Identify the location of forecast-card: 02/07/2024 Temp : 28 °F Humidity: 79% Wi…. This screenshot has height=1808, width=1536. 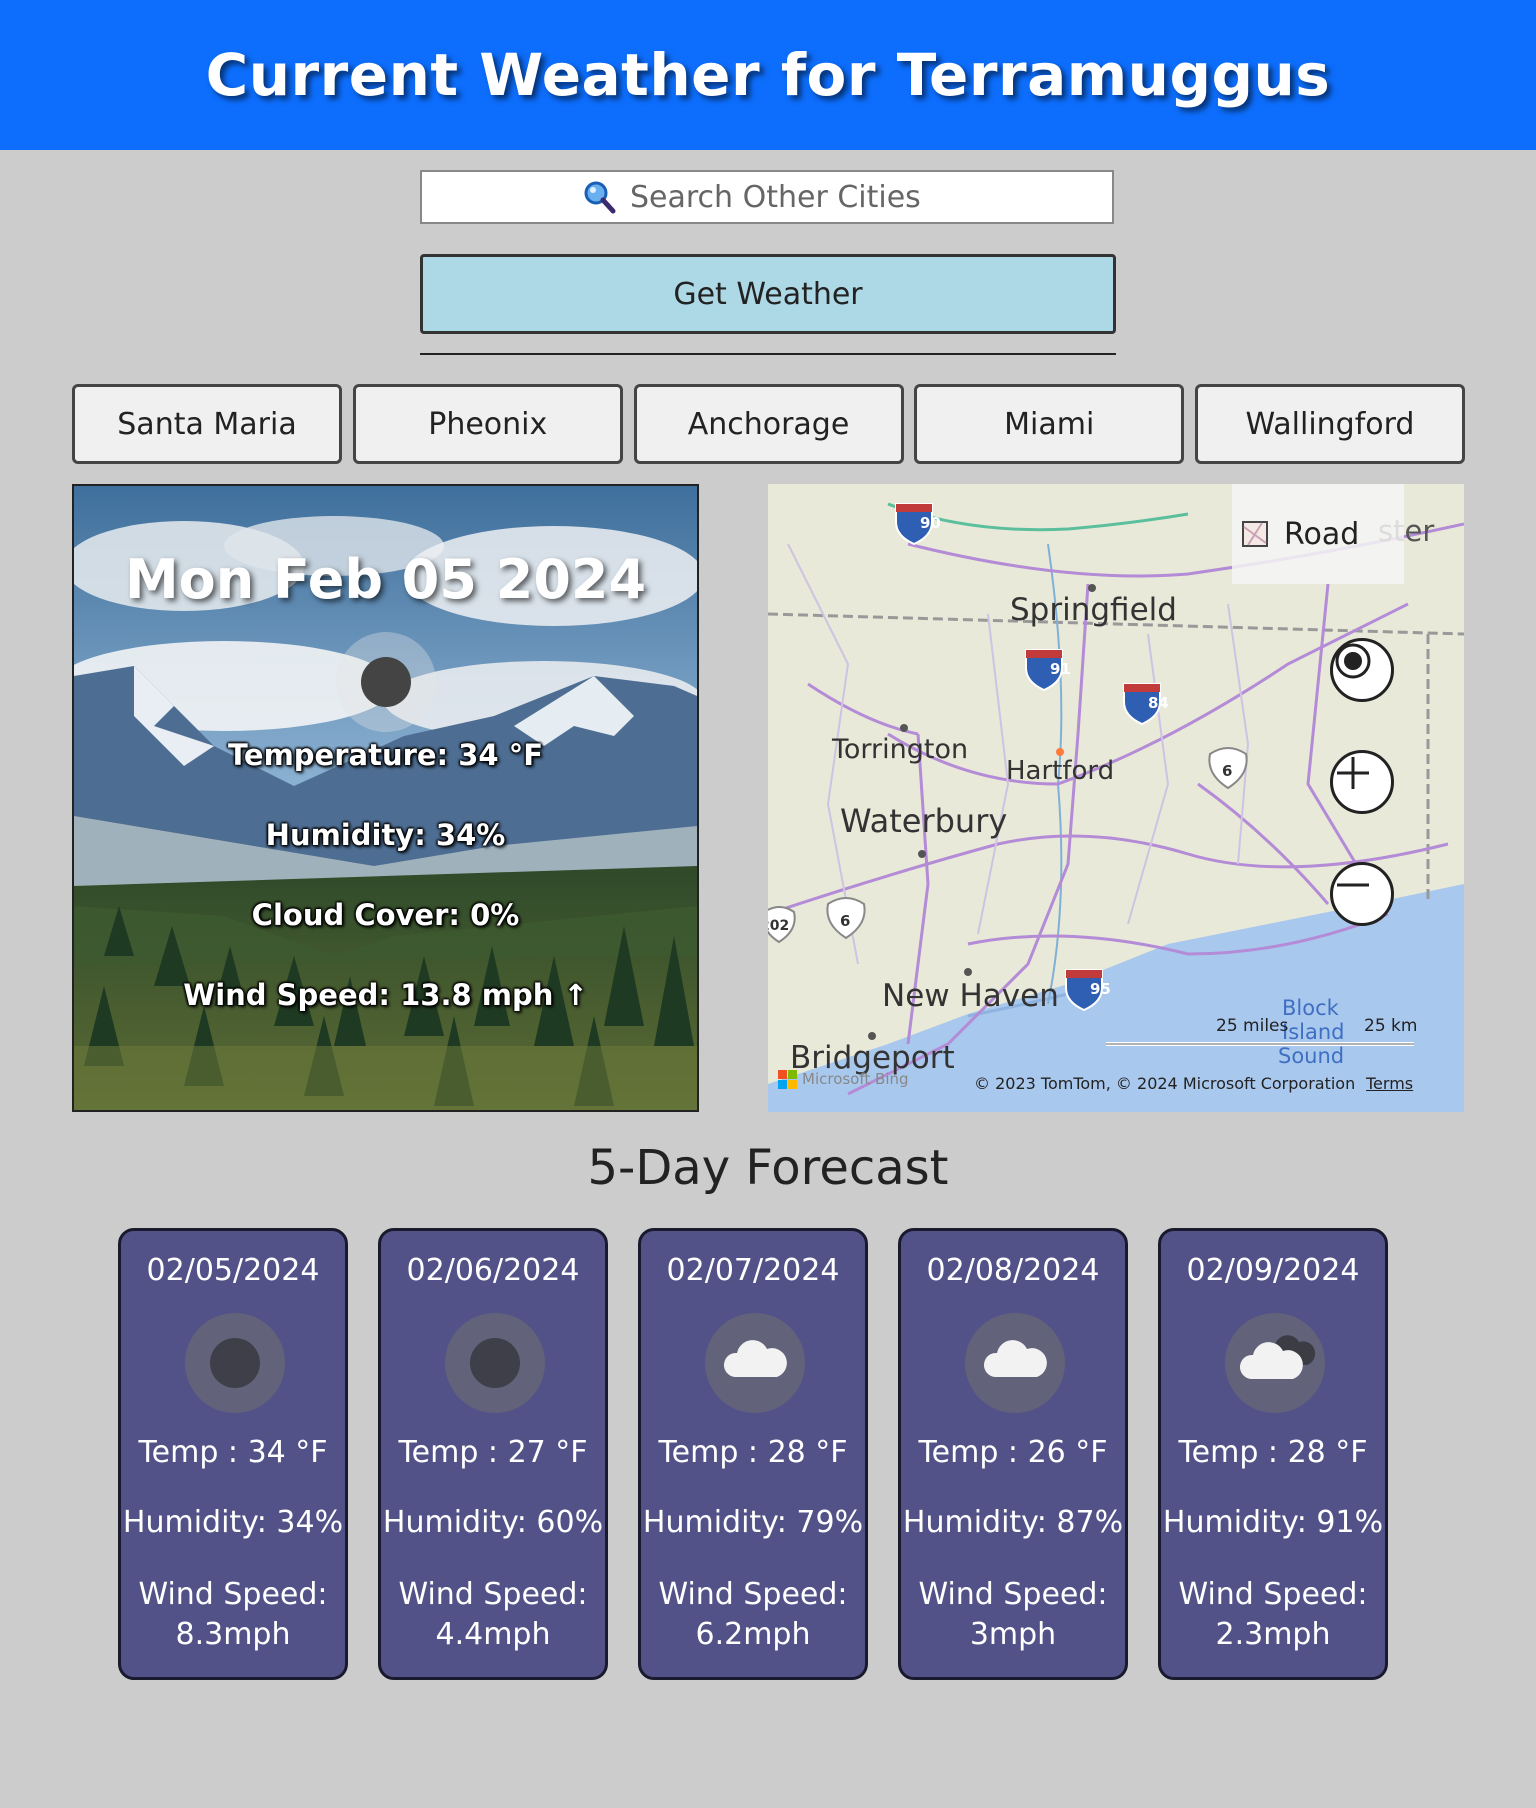
(753, 1454).